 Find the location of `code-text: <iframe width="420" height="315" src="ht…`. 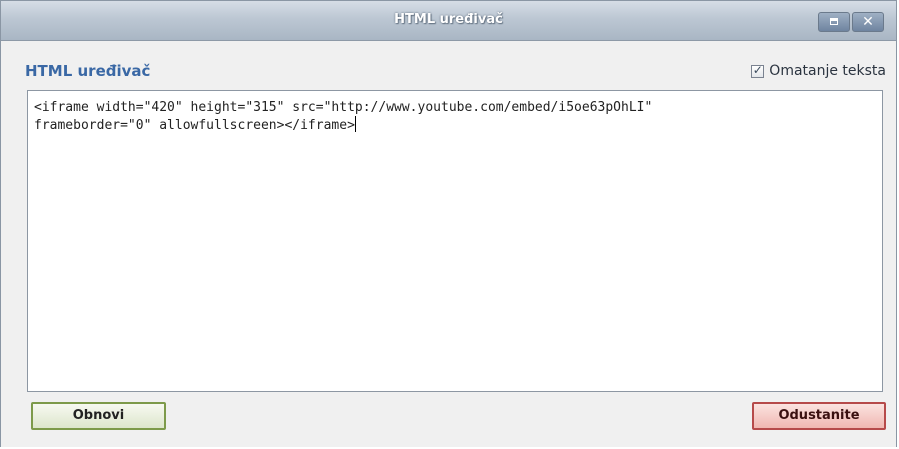

code-text: <iframe width="420" height="315" src="ht… is located at coordinates (455, 116).